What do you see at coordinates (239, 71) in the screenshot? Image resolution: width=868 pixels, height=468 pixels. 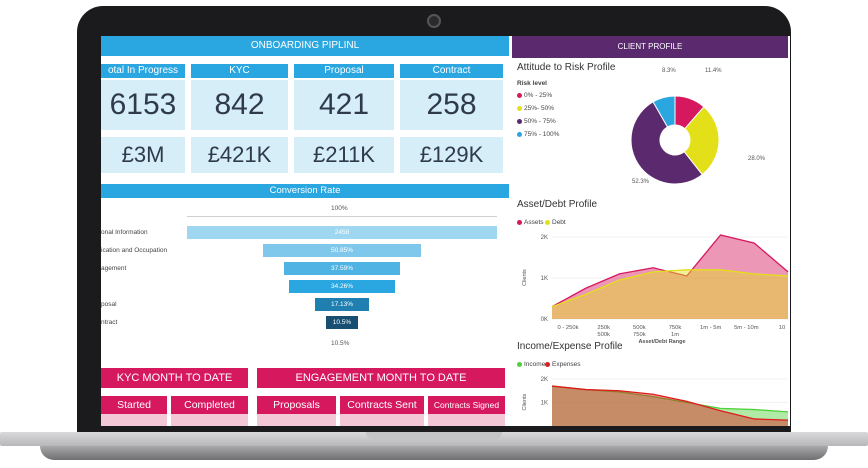 I see `card-label-kyc: KYC` at bounding box center [239, 71].